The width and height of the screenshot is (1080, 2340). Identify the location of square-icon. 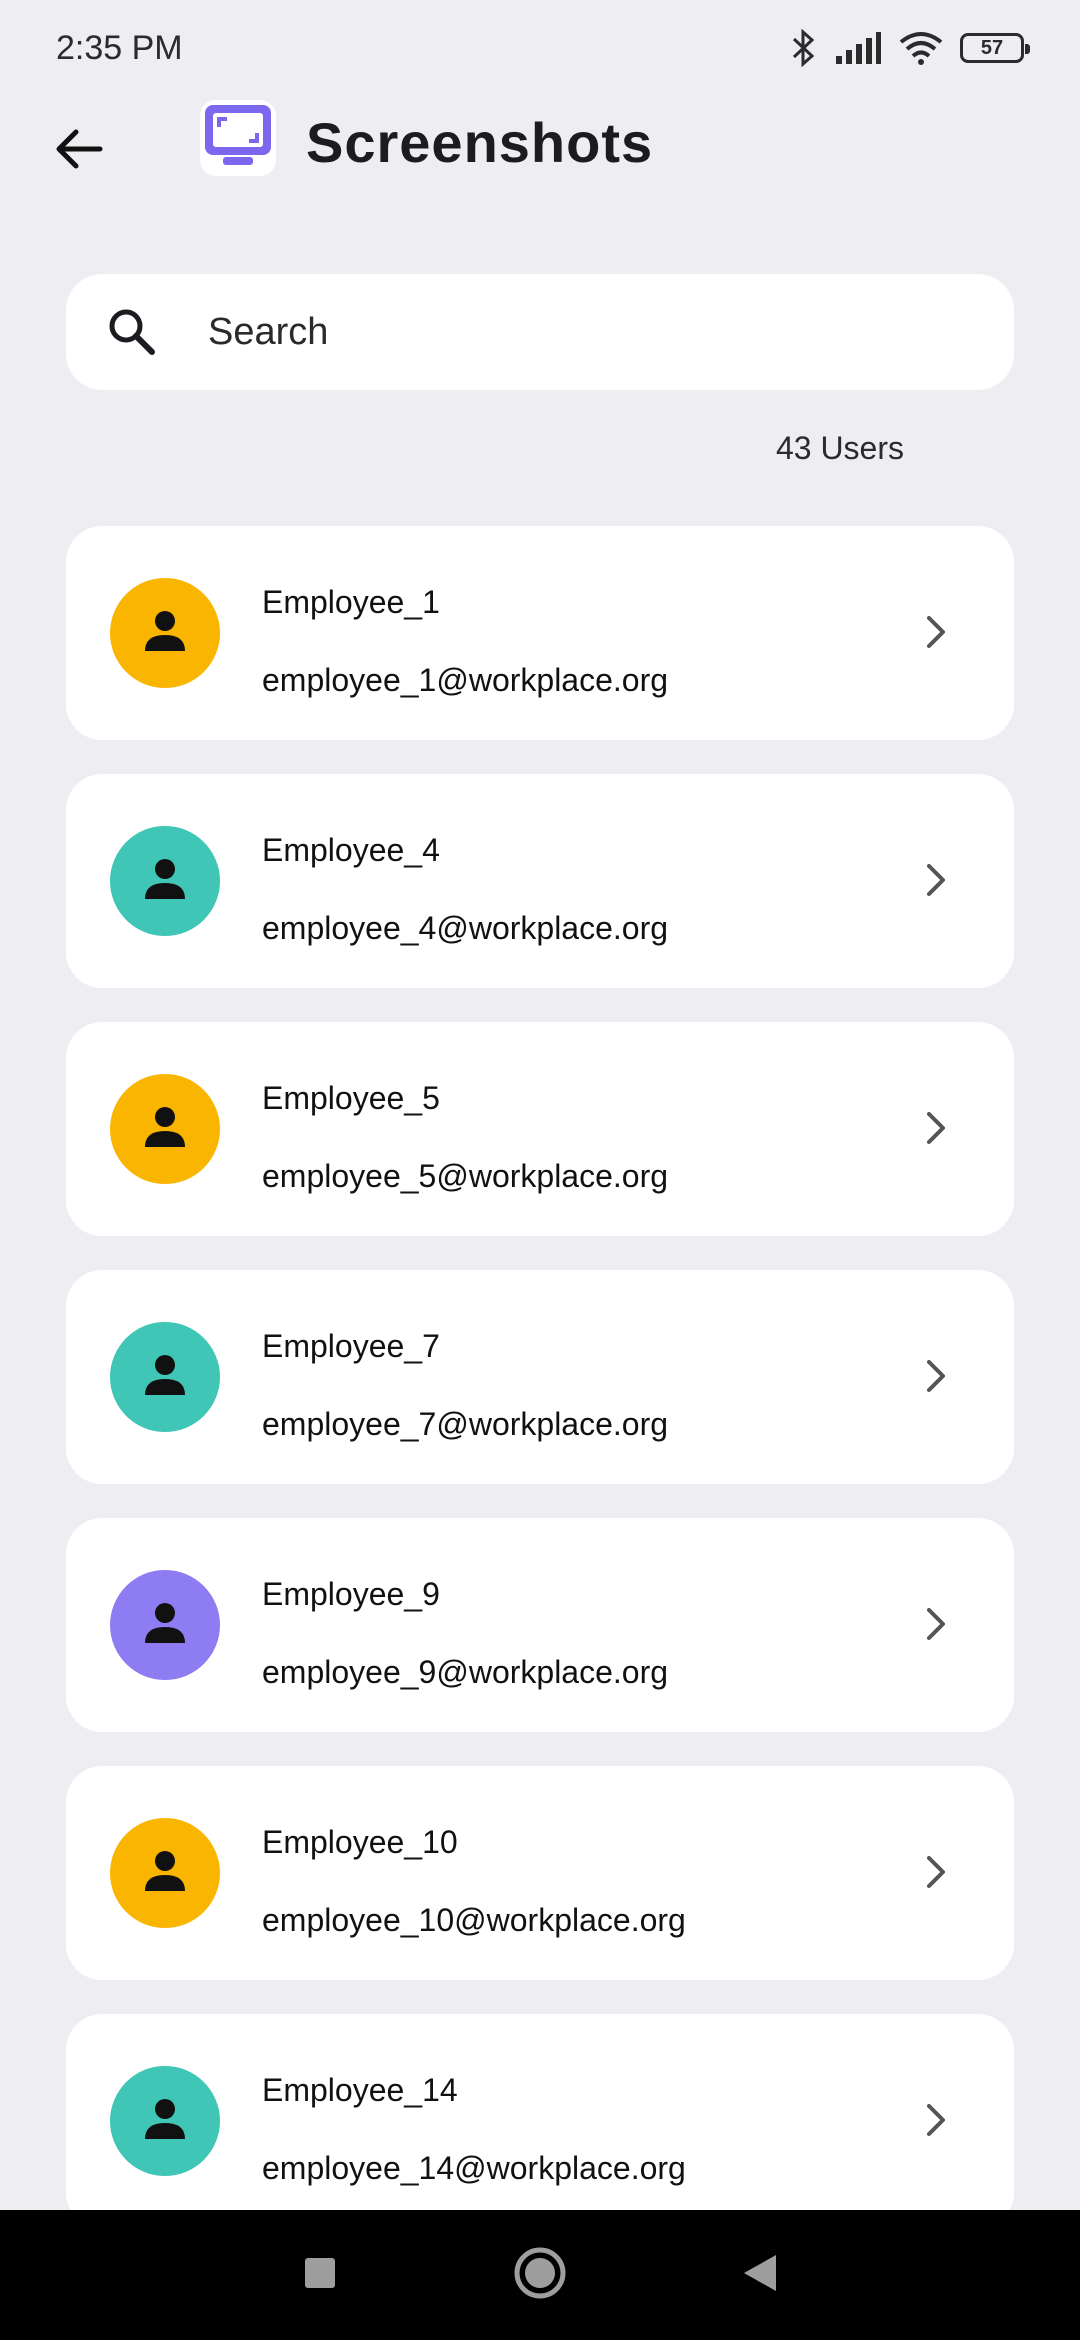
(320, 2275).